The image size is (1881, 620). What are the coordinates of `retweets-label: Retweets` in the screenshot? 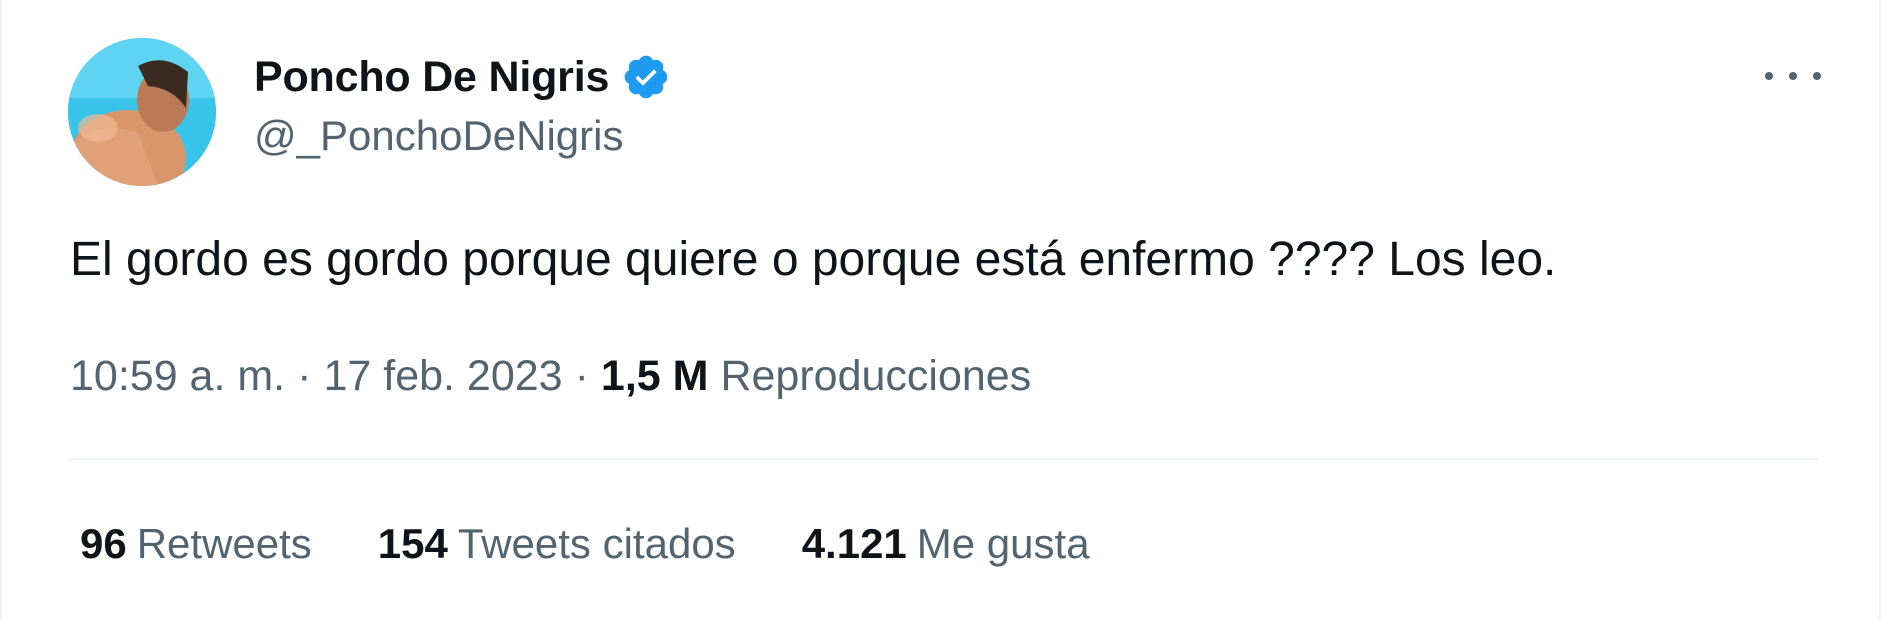 It's located at (224, 543).